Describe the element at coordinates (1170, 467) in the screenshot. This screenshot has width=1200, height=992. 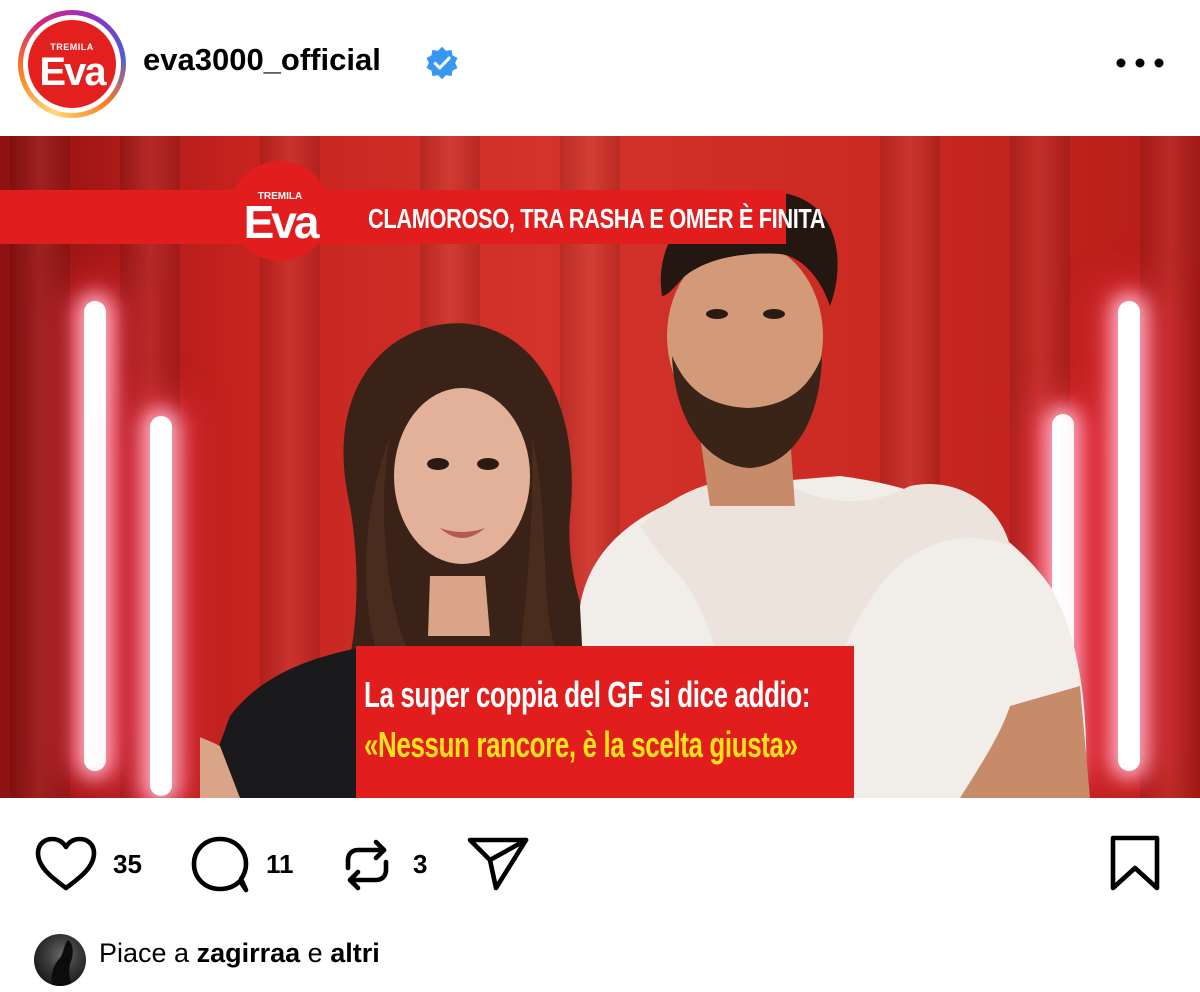
I see `curtain-fold` at that location.